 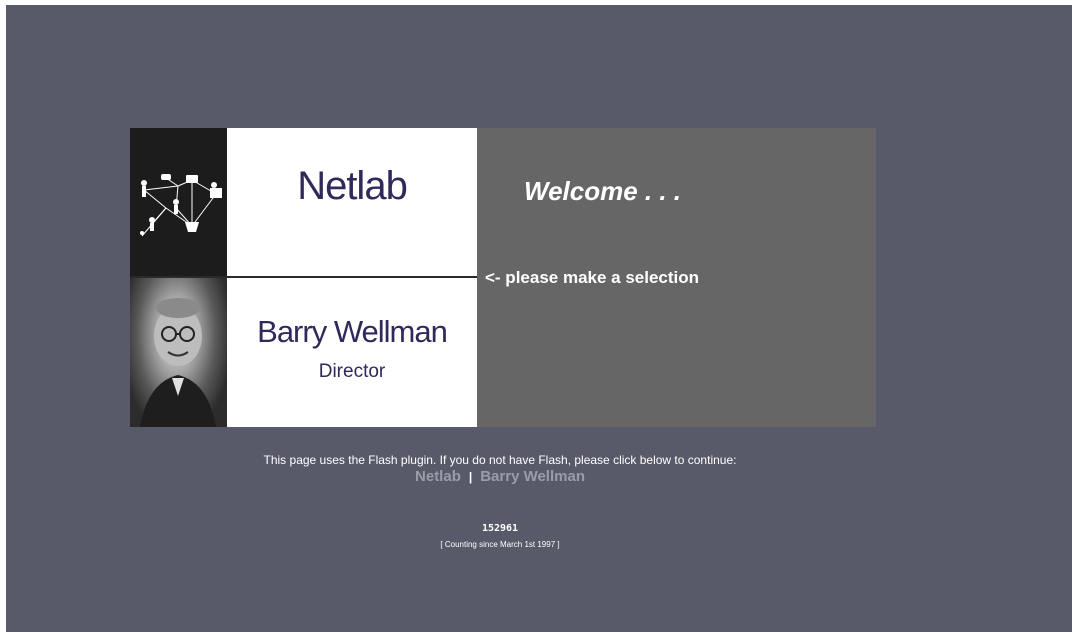 What do you see at coordinates (500, 528) in the screenshot?
I see `visit-counter: 152961` at bounding box center [500, 528].